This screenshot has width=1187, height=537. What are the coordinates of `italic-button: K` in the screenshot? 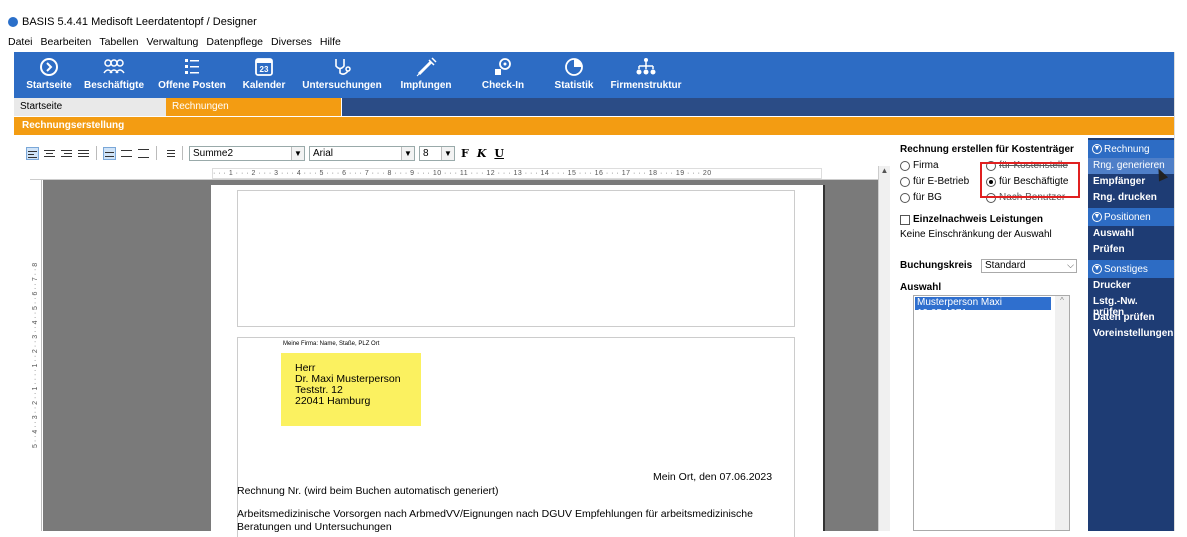 It's located at (482, 153).